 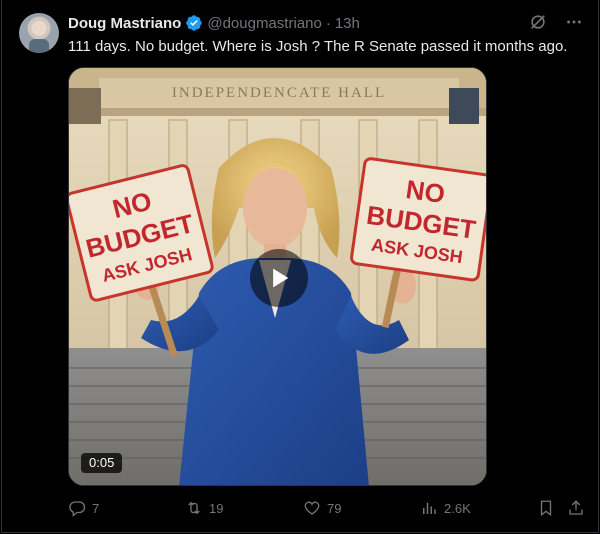 I want to click on bookmark-button, so click(x=546, y=508).